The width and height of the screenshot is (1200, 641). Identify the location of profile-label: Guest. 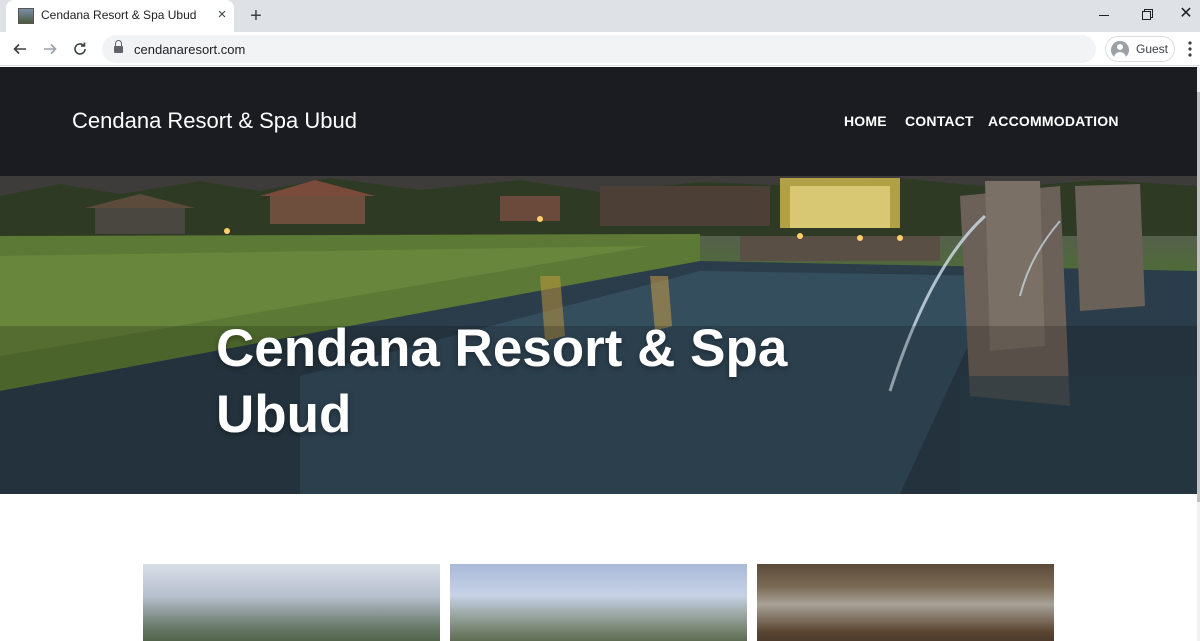
(1152, 49).